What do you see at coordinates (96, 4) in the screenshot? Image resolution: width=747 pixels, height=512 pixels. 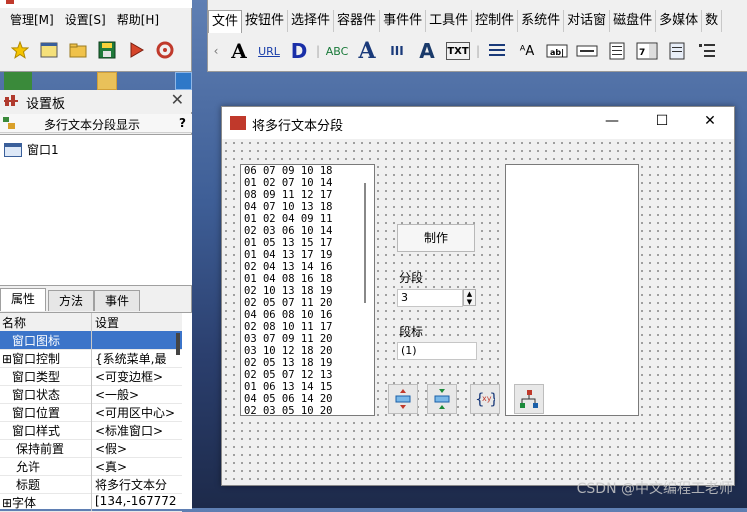 I see `main-titlebar` at bounding box center [96, 4].